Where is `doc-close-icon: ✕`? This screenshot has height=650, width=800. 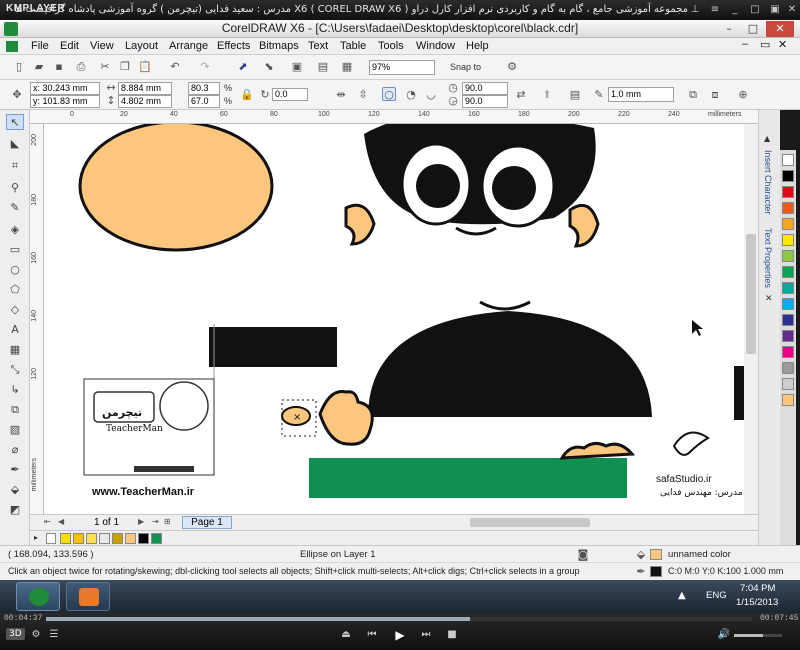 doc-close-icon: ✕ is located at coordinates (782, 44).